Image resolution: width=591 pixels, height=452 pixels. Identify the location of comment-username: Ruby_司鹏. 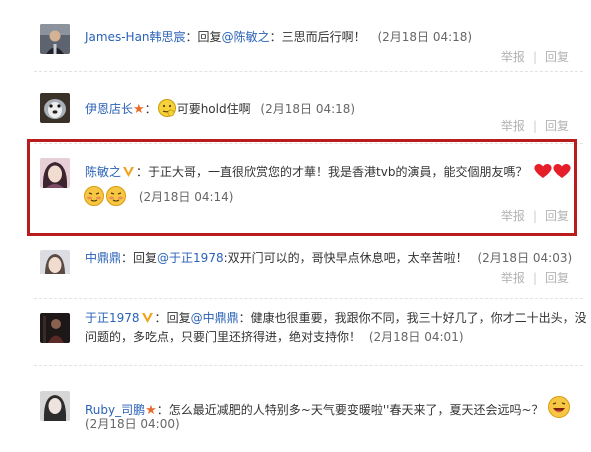
(115, 410).